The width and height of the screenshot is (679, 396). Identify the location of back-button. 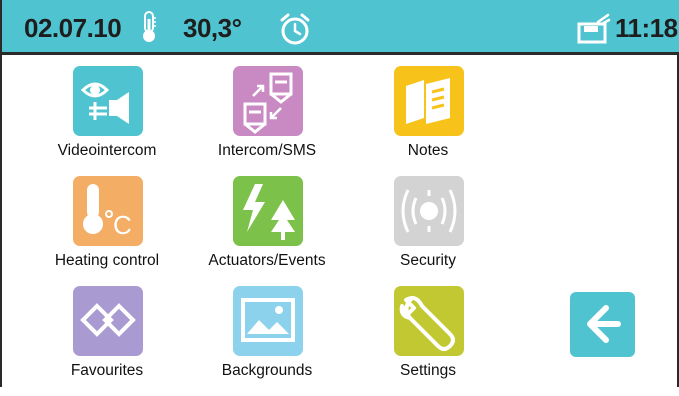
(602, 324).